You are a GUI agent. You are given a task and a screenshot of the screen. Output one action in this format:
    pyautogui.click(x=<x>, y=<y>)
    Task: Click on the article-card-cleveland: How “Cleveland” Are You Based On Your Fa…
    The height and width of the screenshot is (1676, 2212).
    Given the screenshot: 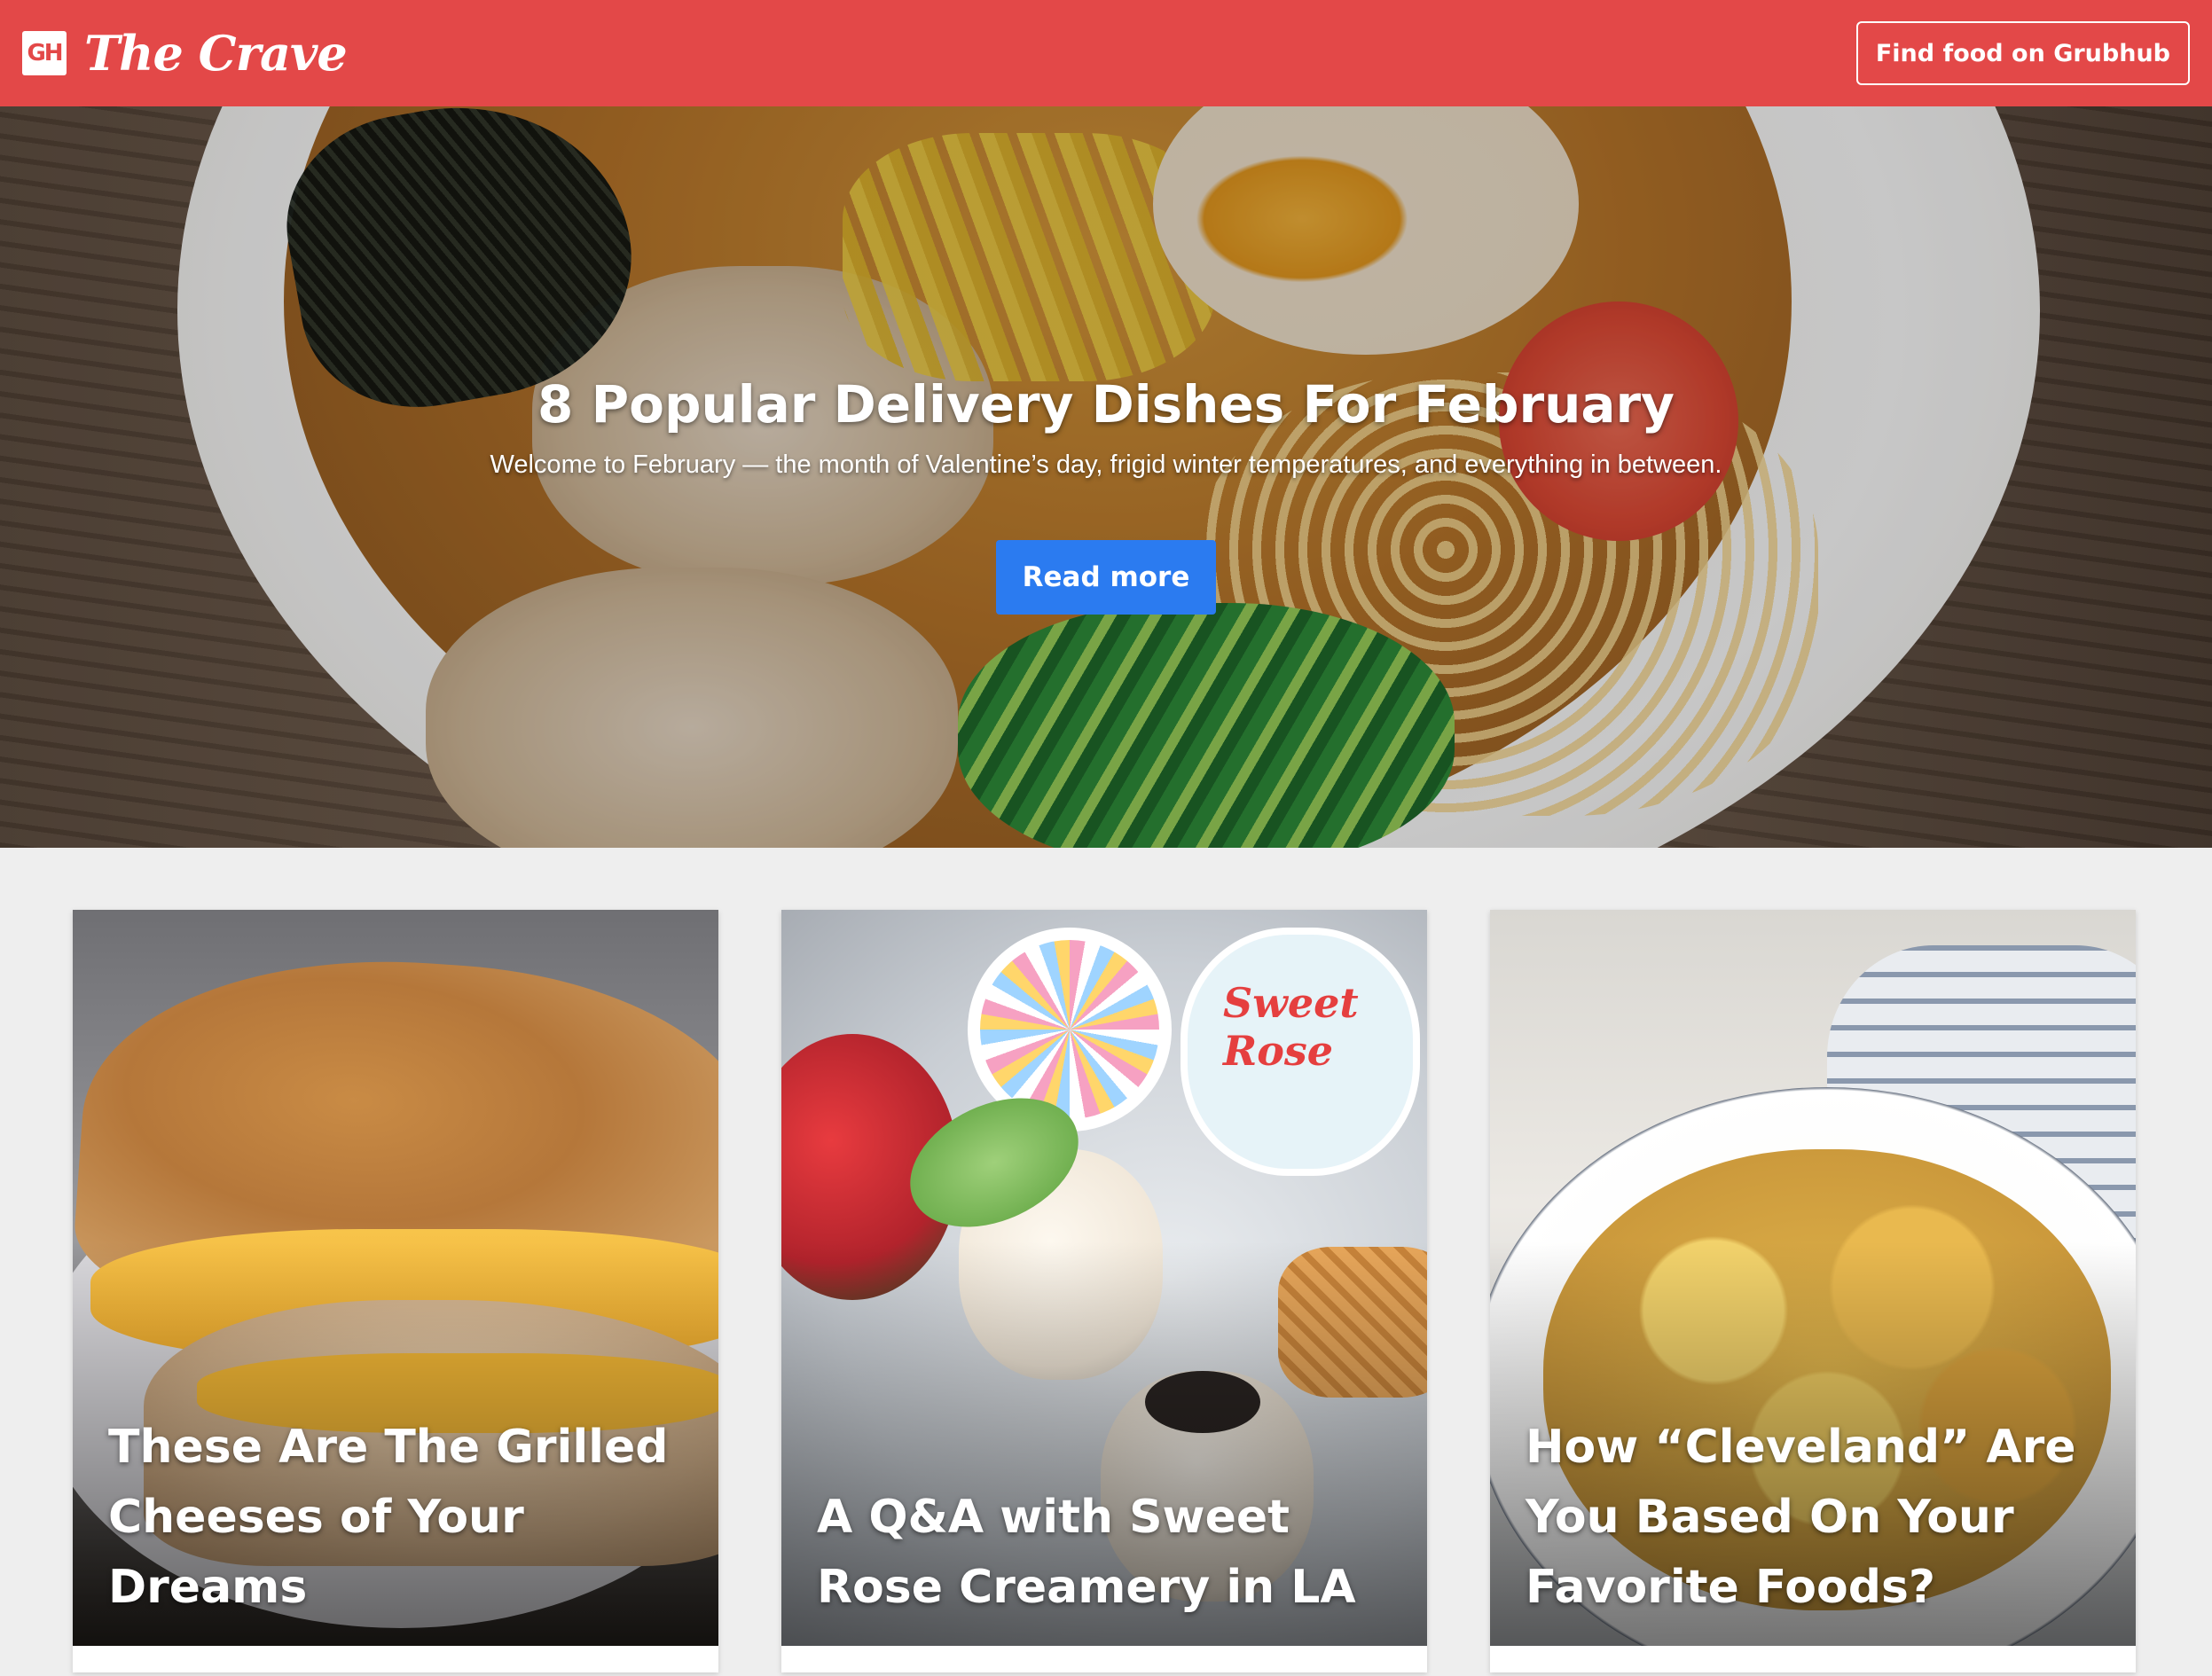 What is the action you would take?
    pyautogui.click(x=1813, y=1291)
    